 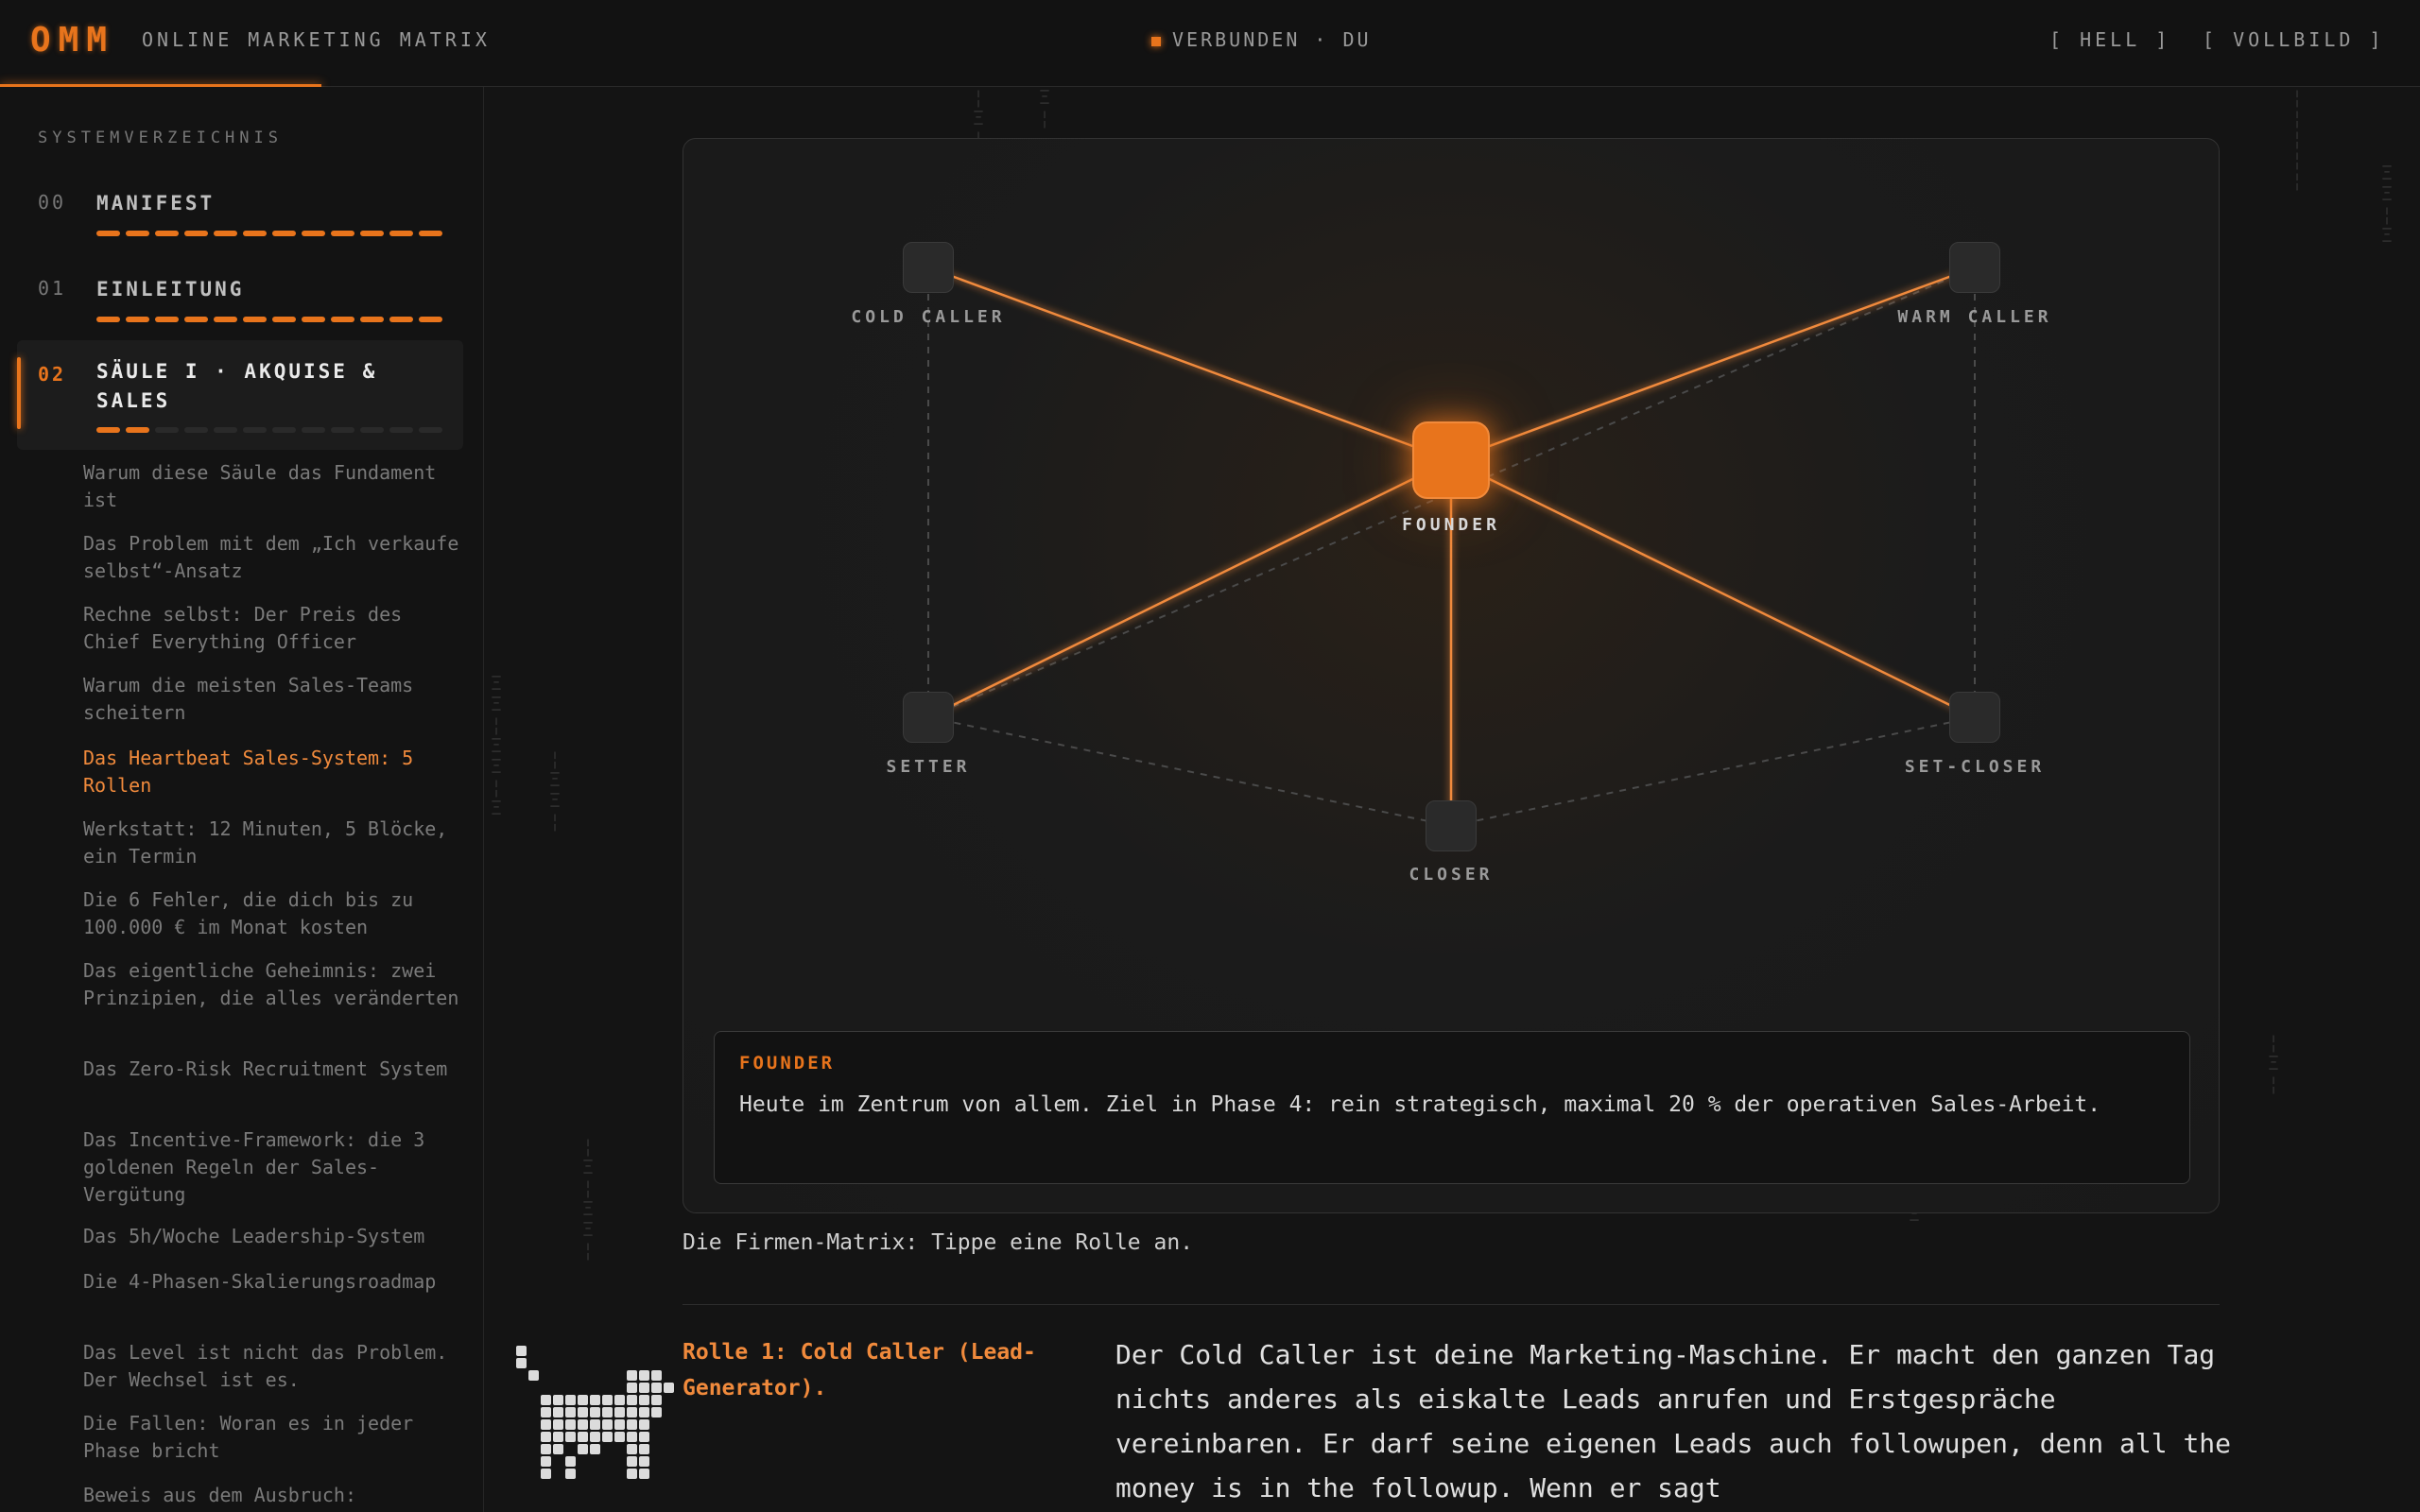 What do you see at coordinates (170, 289) in the screenshot?
I see `chapter-title: EINLEITUNG` at bounding box center [170, 289].